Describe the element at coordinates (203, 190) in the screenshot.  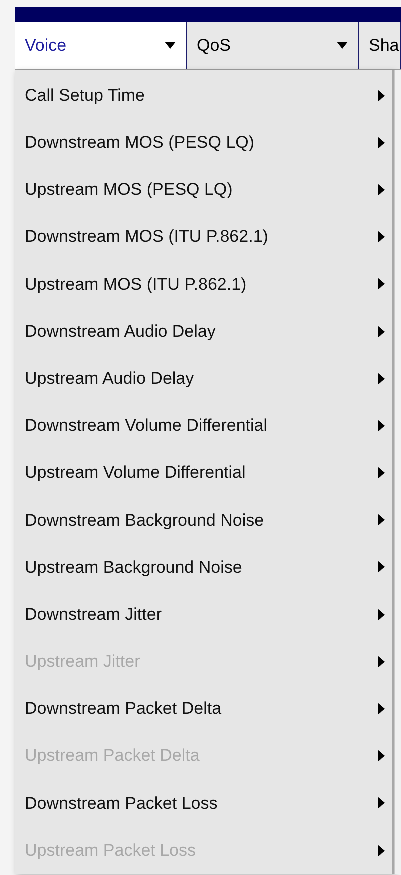
I see `menu-item: Upstream MOS (PESQ LQ)` at that location.